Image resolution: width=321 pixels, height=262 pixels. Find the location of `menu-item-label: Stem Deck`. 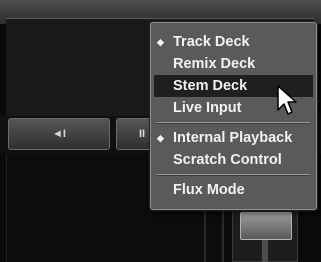

menu-item-label: Stem Deck is located at coordinates (210, 86).